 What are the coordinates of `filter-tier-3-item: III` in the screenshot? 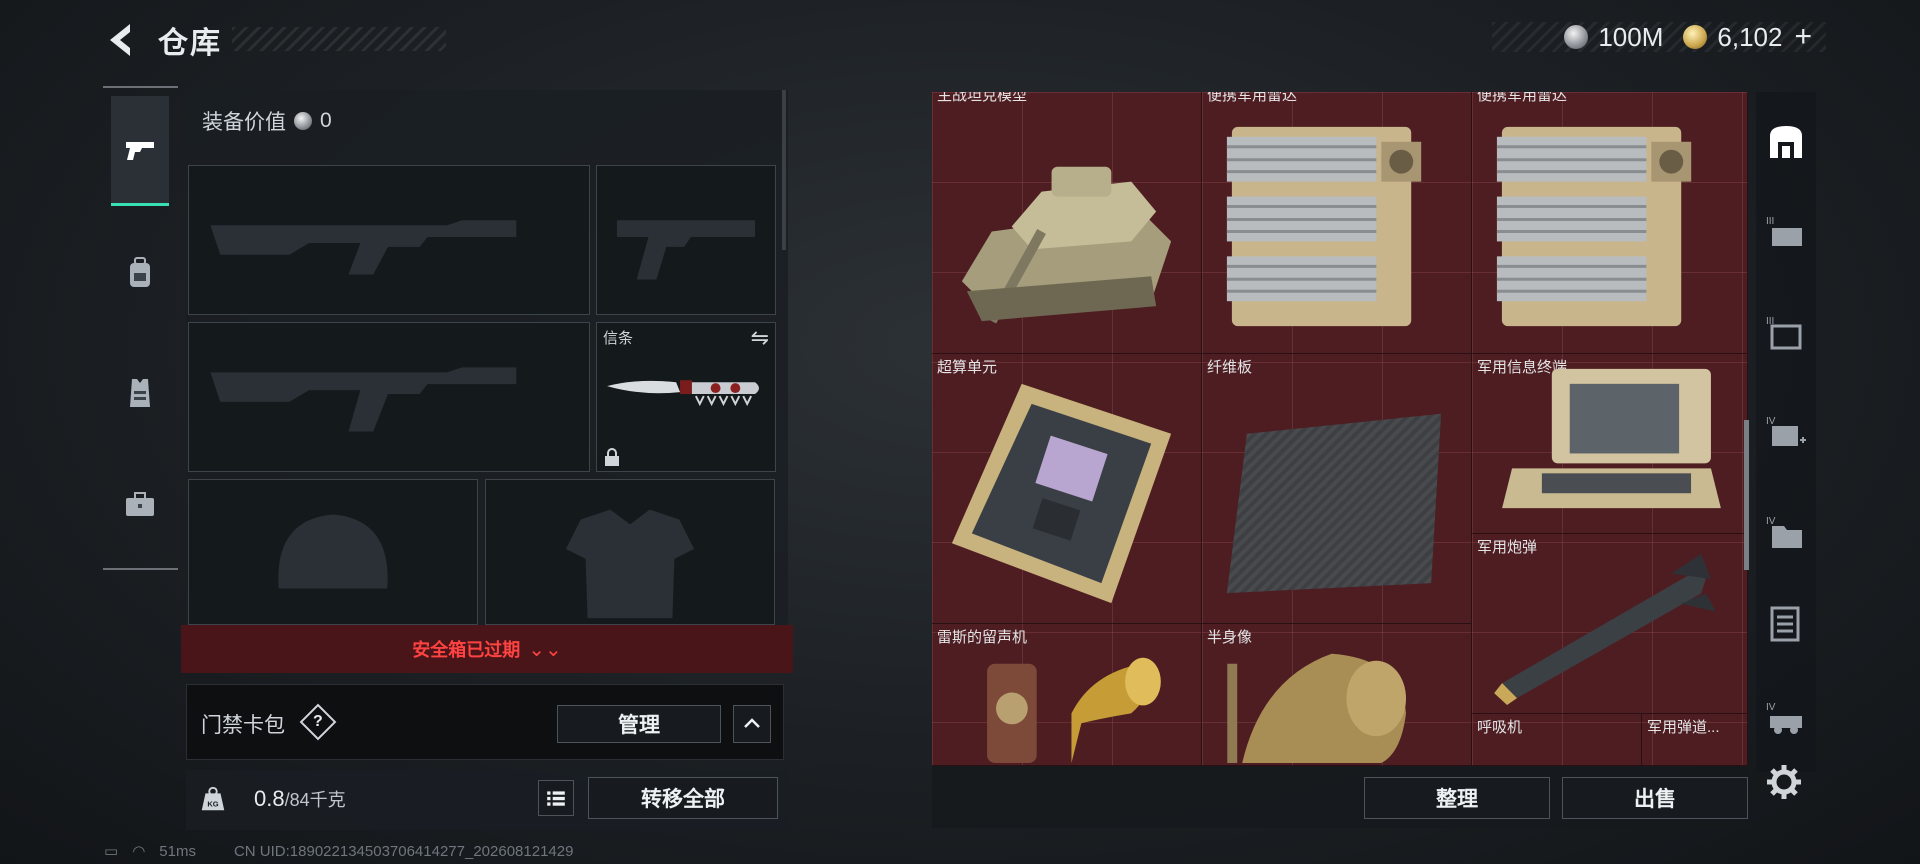 It's located at (1786, 232).